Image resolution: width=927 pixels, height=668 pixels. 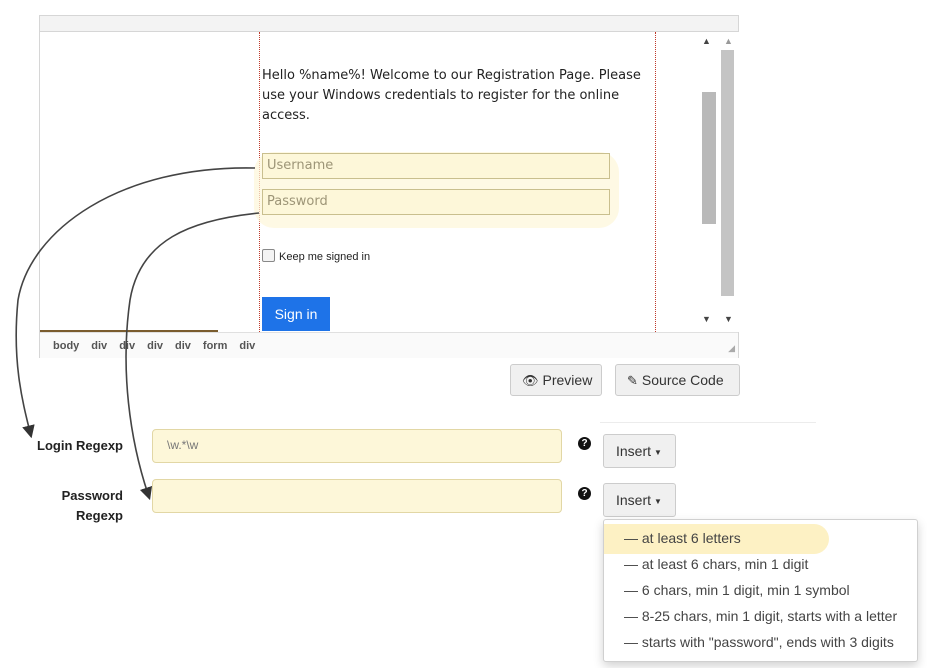 I want to click on arrow-username-to-login, so click(x=135, y=303).